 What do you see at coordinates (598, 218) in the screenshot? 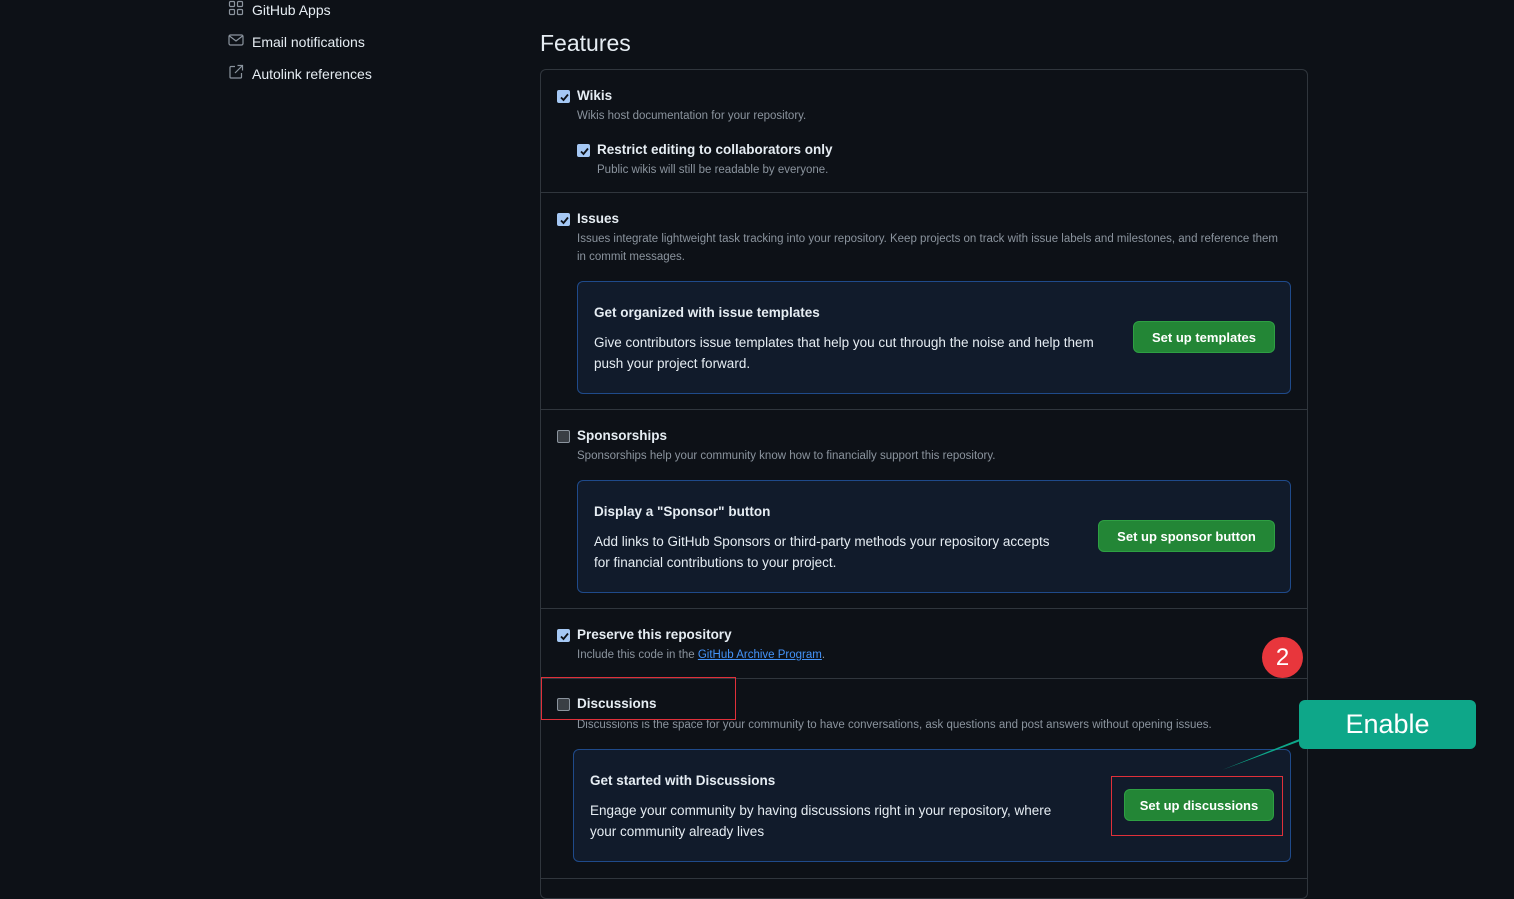
I see `issues-label: Issues` at bounding box center [598, 218].